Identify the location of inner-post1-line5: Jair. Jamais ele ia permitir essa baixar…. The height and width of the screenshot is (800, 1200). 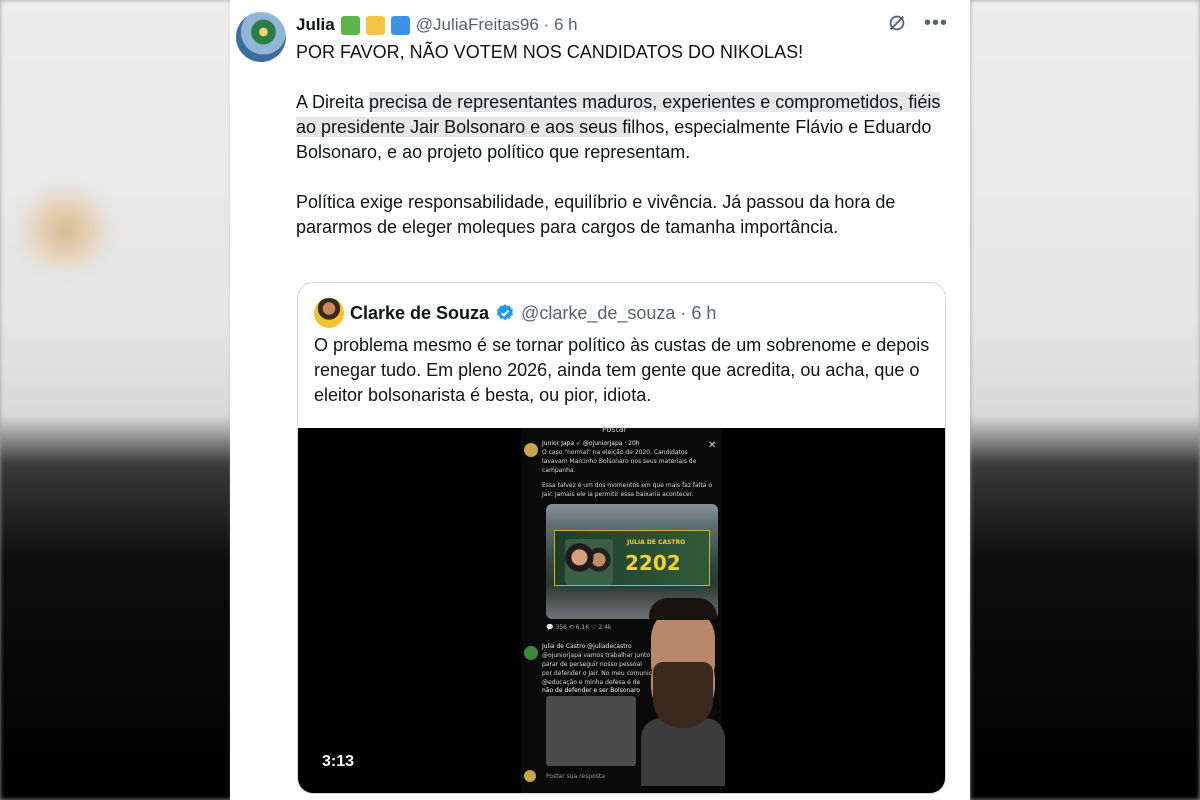
(618, 494).